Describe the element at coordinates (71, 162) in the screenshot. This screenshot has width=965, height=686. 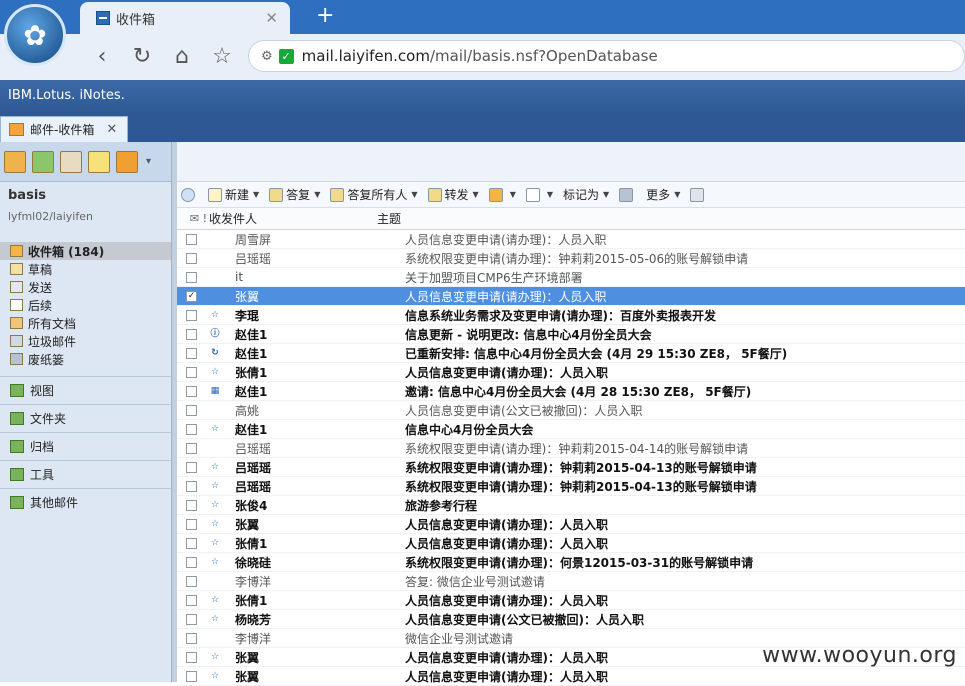
I see `contacts-app-icon` at that location.